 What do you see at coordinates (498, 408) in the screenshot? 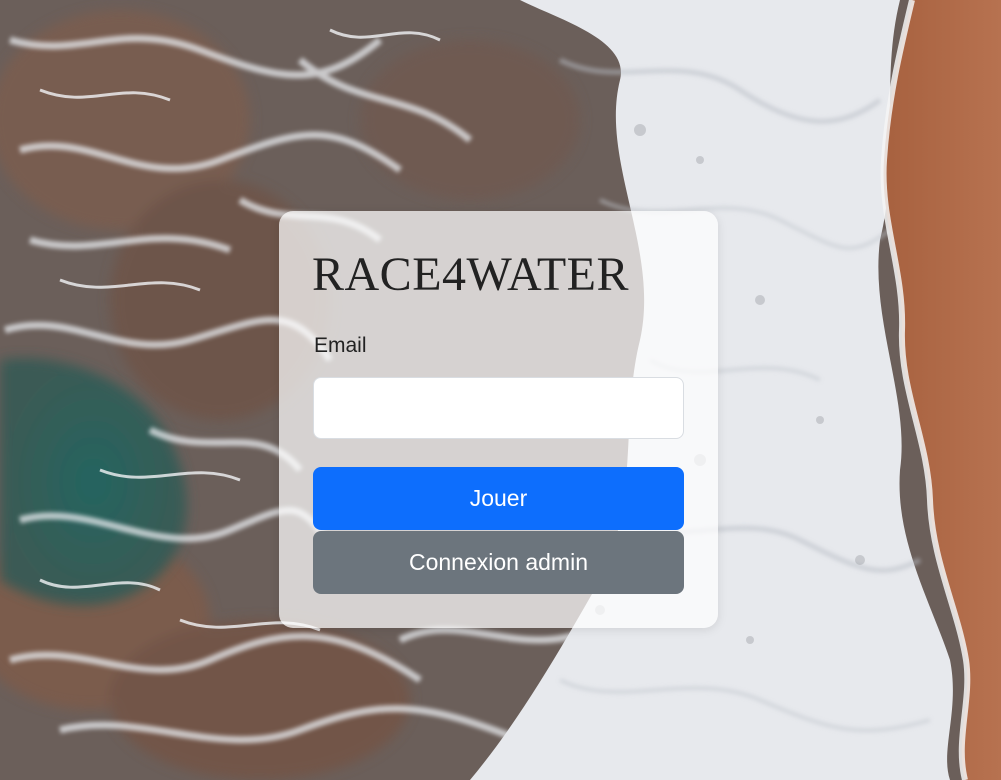
I see `email-field` at bounding box center [498, 408].